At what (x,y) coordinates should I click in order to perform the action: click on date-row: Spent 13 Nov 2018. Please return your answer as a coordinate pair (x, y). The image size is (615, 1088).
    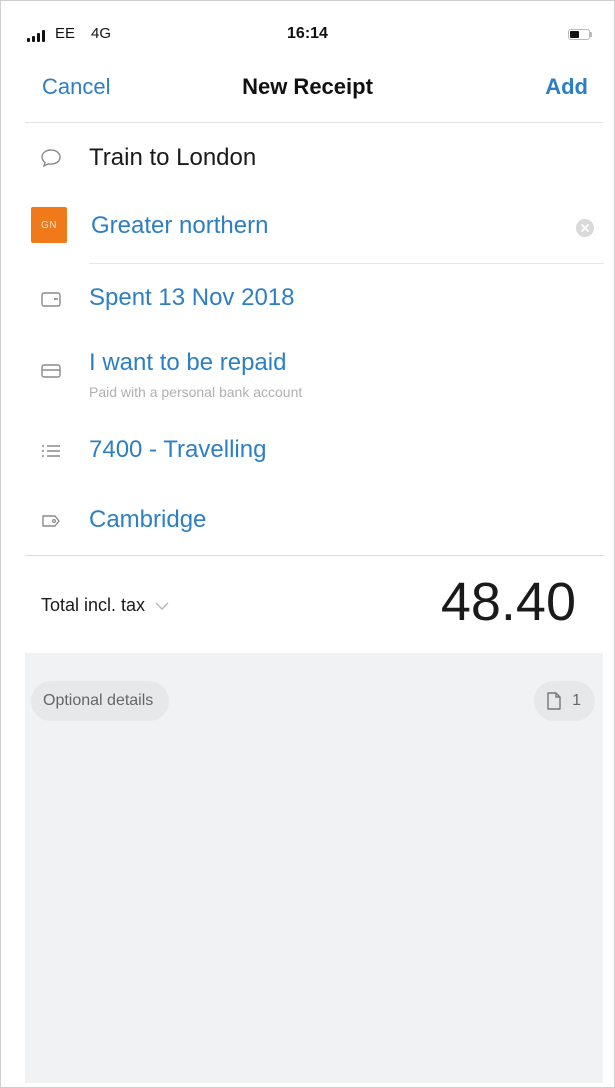
    Looking at the image, I should click on (307, 299).